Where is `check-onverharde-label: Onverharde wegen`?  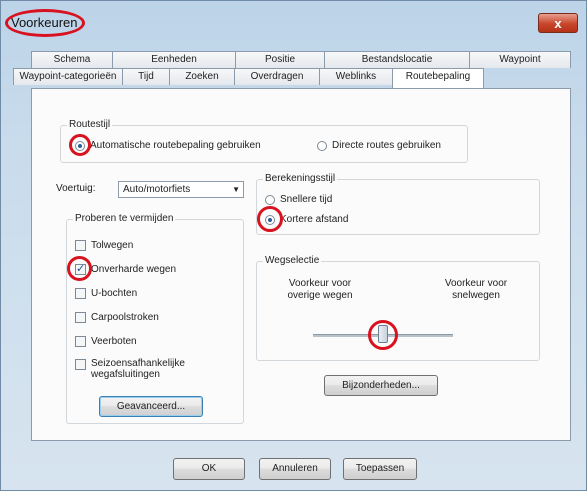
check-onverharde-label: Onverharde wegen is located at coordinates (134, 269).